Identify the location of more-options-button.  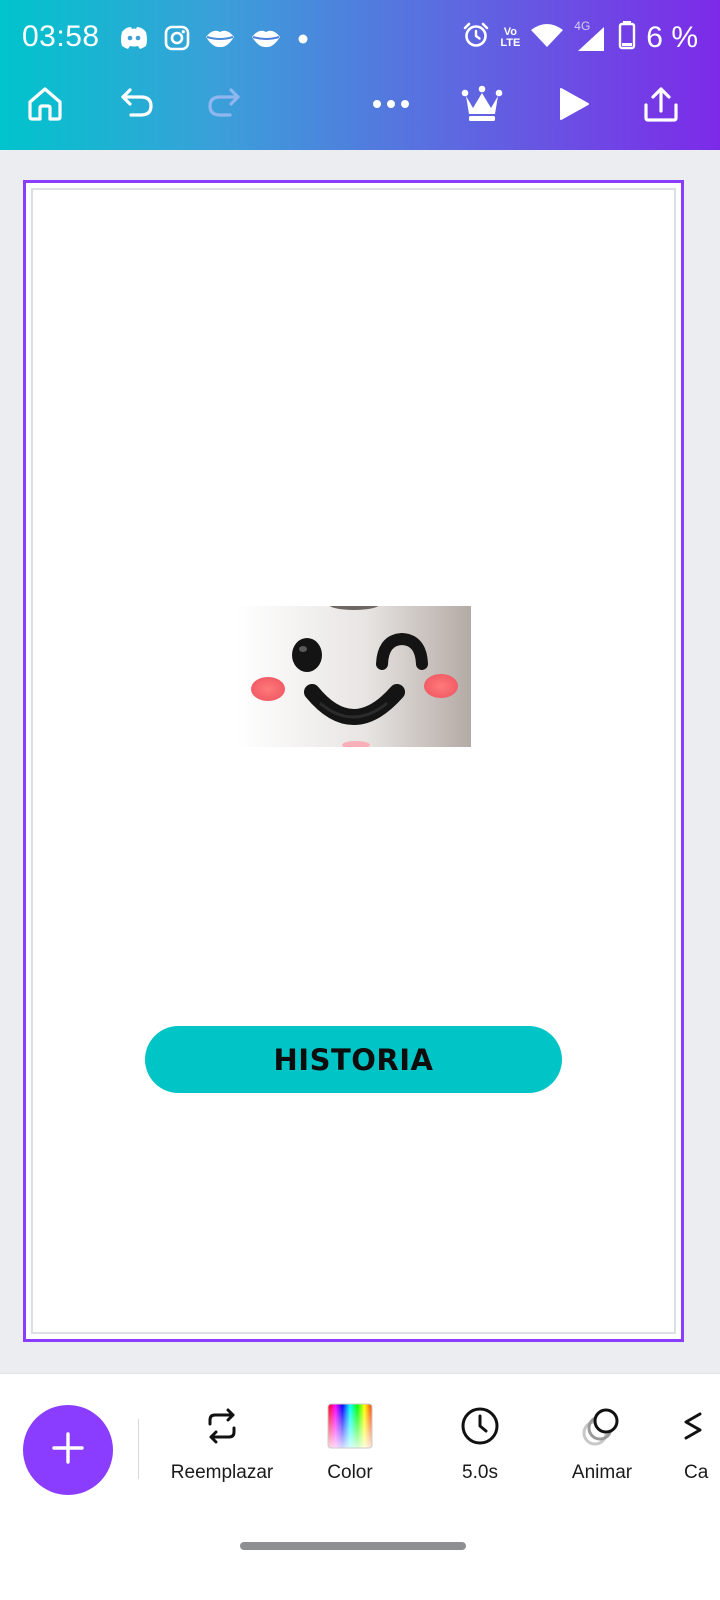
(391, 106).